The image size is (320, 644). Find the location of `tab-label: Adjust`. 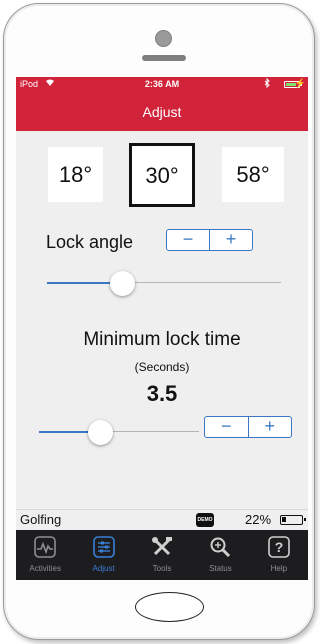

tab-label: Adjust is located at coordinates (103, 568).